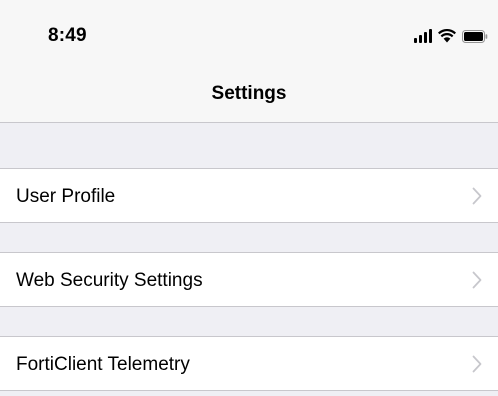  Describe the element at coordinates (103, 364) in the screenshot. I see `settings-item-label: FortiClient Telemetry` at that location.